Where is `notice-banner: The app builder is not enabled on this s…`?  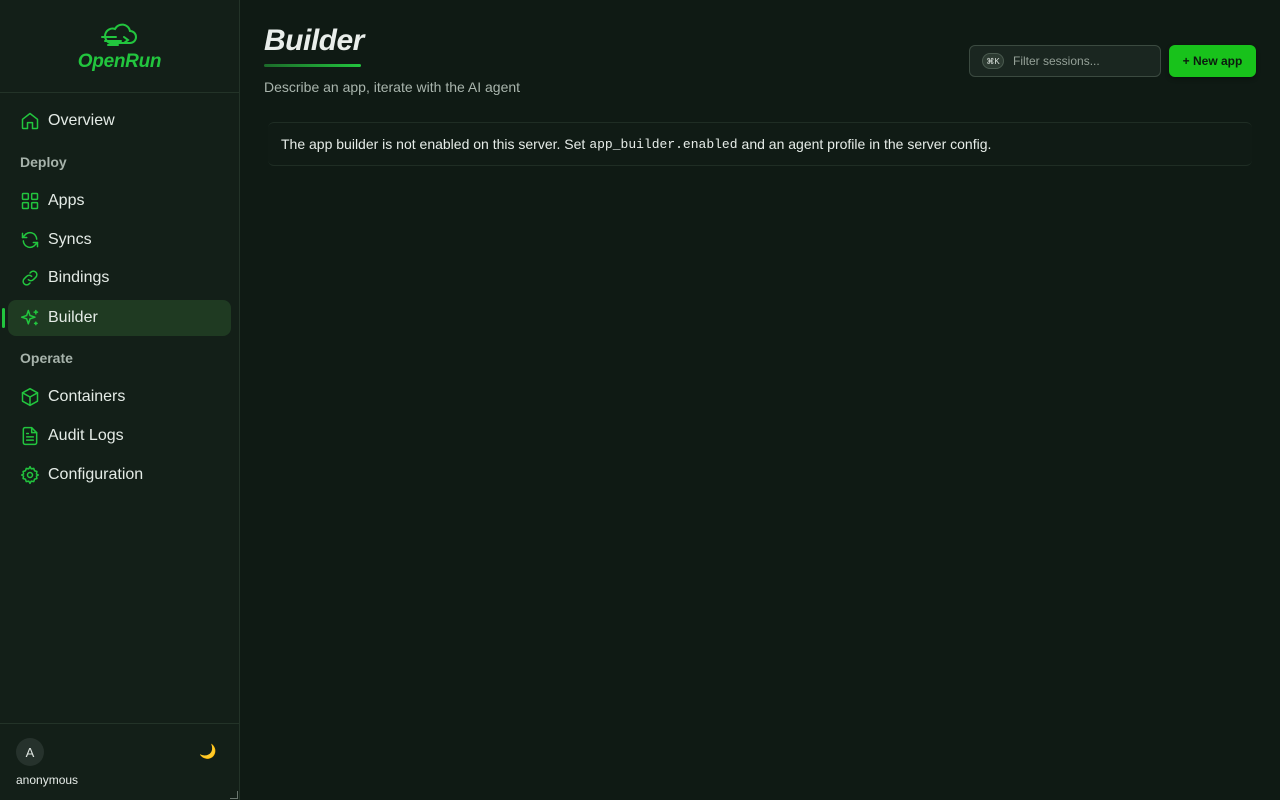 notice-banner: The app builder is not enabled on this s… is located at coordinates (760, 144).